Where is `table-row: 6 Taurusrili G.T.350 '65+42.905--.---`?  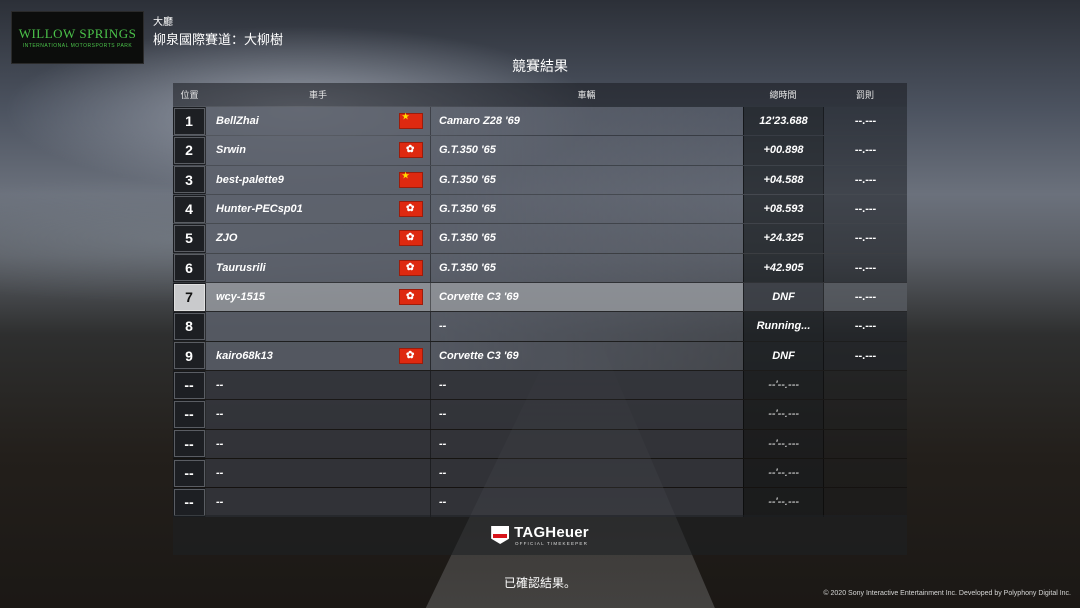
table-row: 6 Taurusrili G.T.350 '65+42.905--.--- is located at coordinates (540, 267).